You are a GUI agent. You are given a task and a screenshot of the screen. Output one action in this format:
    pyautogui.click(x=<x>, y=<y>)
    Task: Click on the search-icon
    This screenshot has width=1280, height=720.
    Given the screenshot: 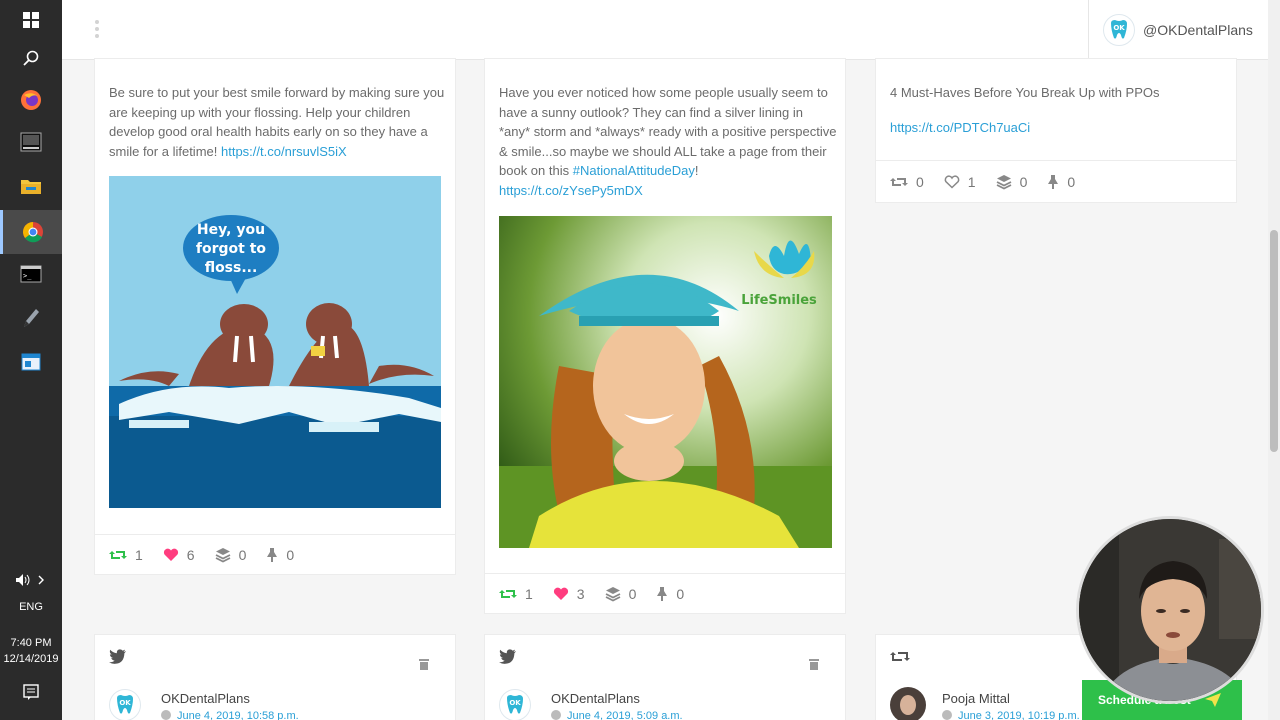 What is the action you would take?
    pyautogui.click(x=31, y=58)
    